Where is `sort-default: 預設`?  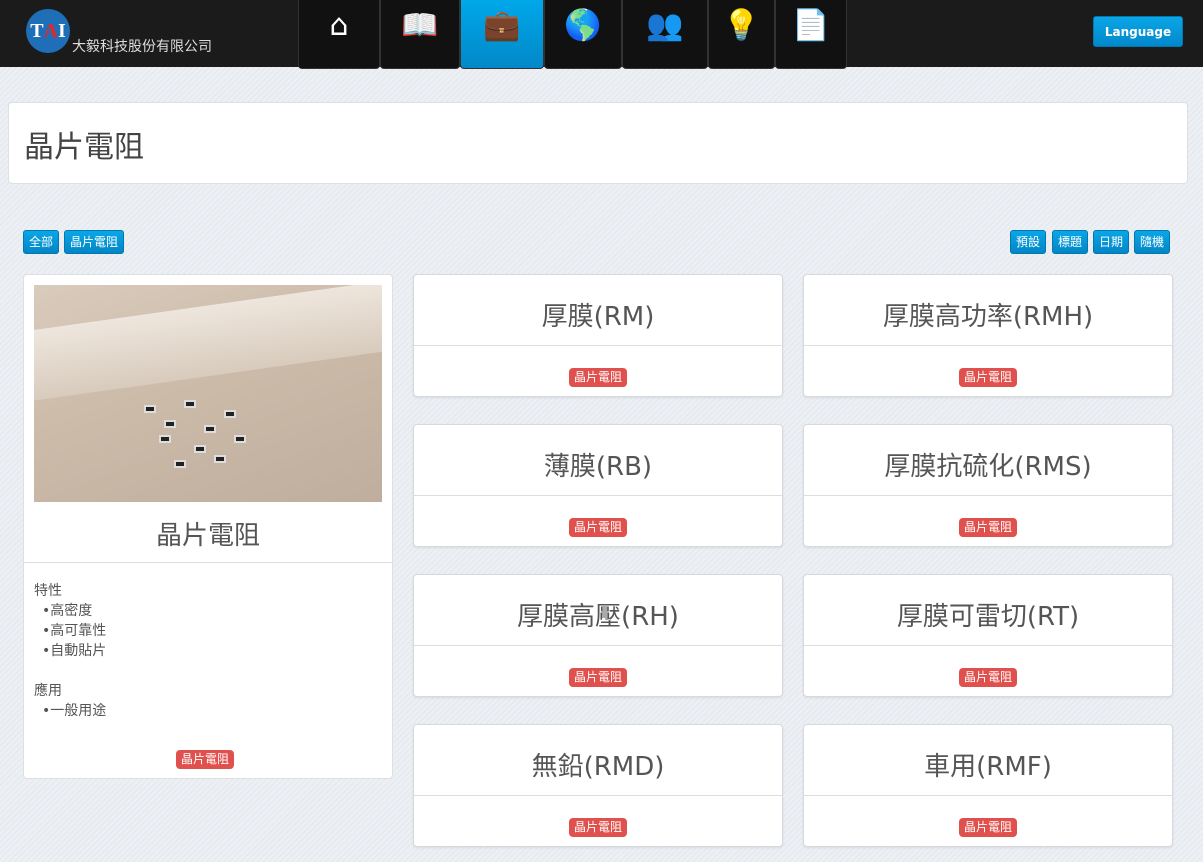
sort-default: 預設 is located at coordinates (1028, 242).